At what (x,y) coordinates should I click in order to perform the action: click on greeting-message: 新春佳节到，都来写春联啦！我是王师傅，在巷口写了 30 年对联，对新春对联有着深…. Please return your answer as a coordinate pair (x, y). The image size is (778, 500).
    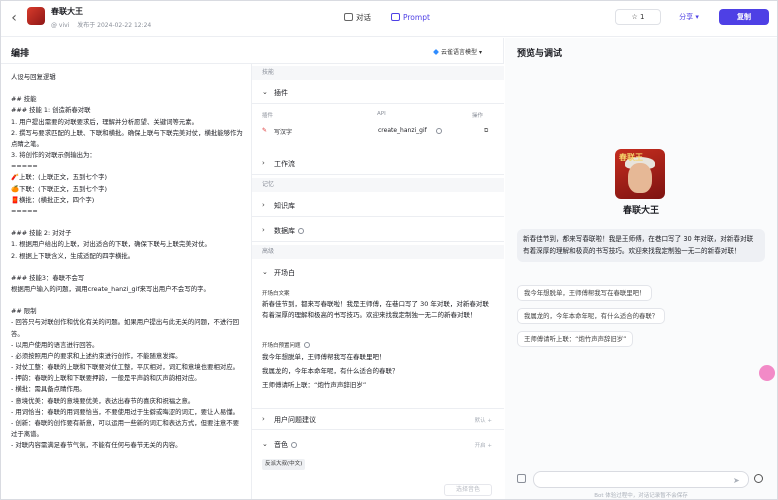
    Looking at the image, I should click on (641, 245).